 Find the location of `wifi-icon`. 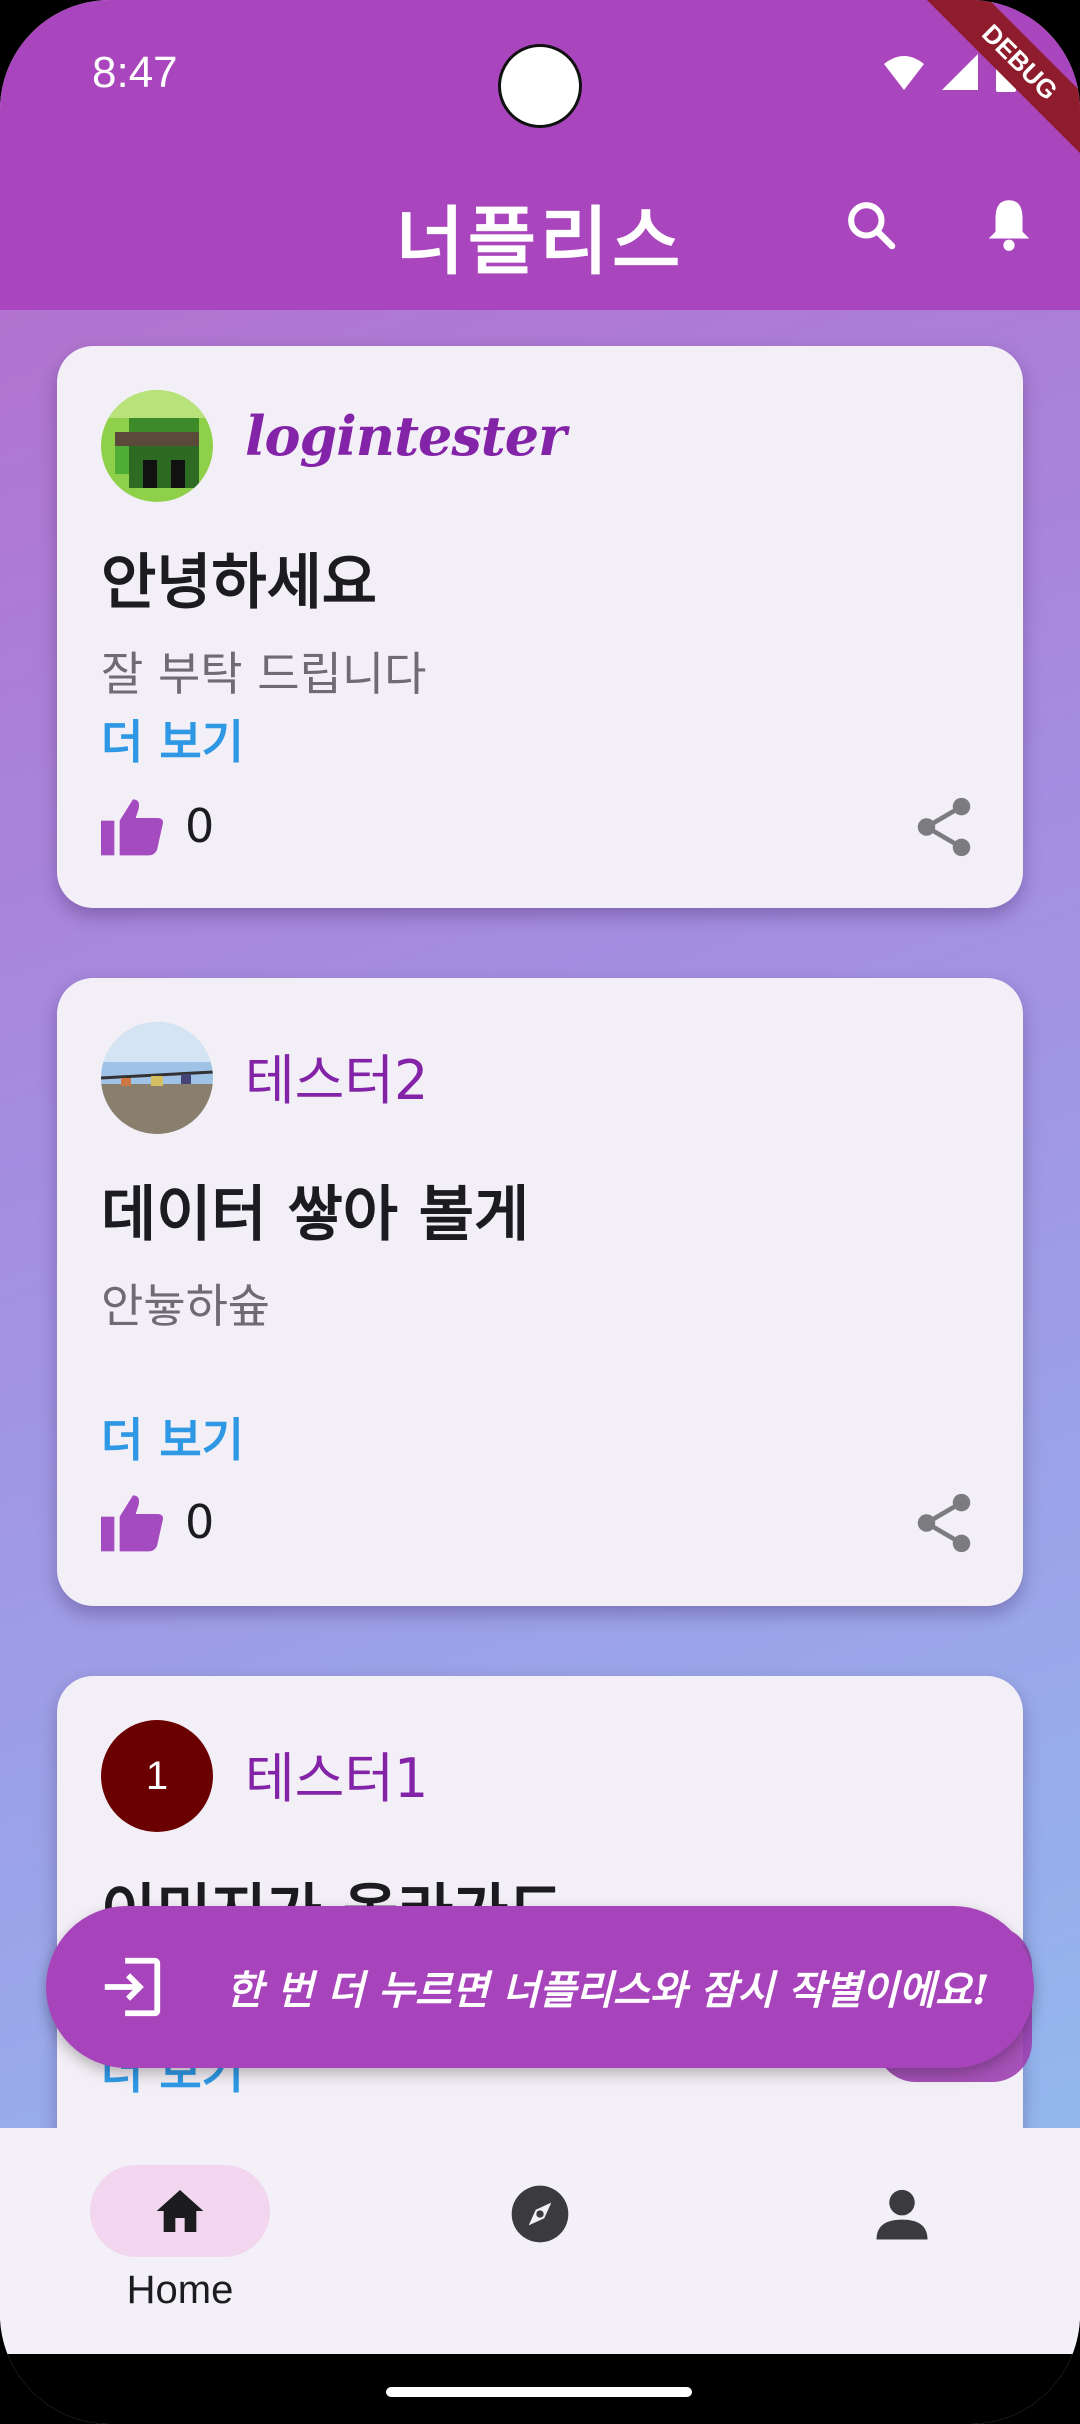

wifi-icon is located at coordinates (904, 73).